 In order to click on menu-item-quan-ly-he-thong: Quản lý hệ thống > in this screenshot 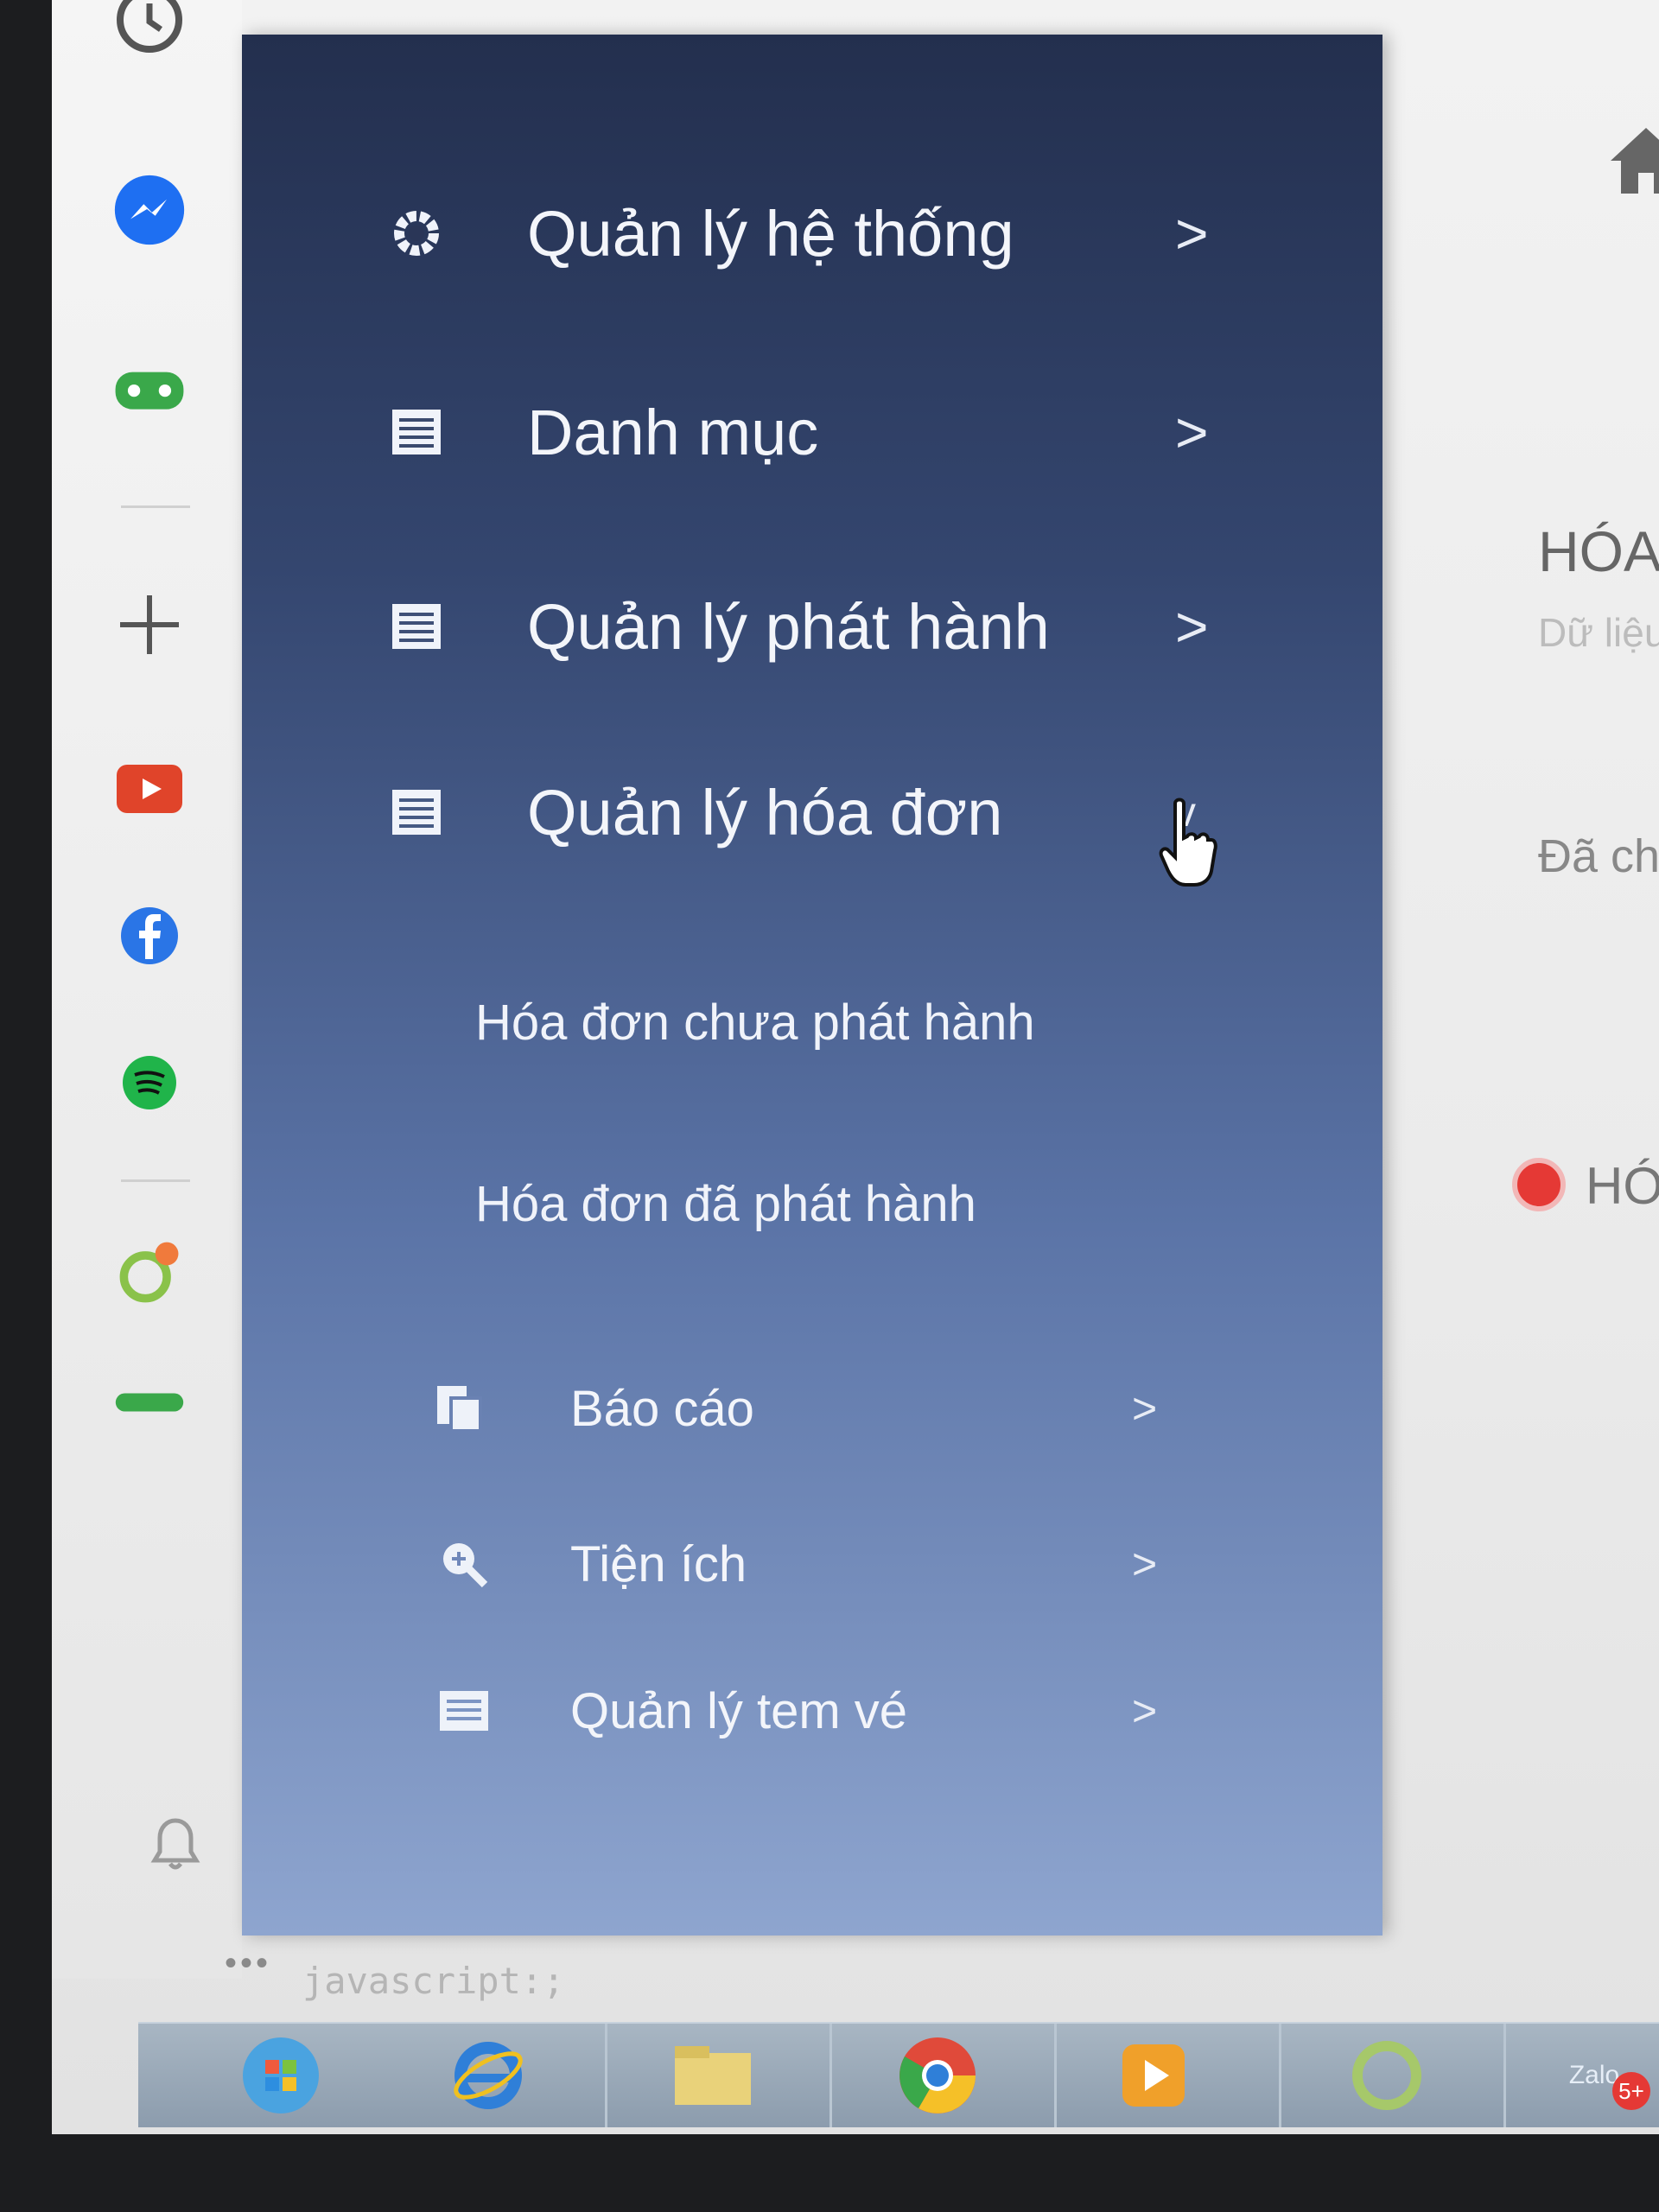, I will do `click(812, 233)`.